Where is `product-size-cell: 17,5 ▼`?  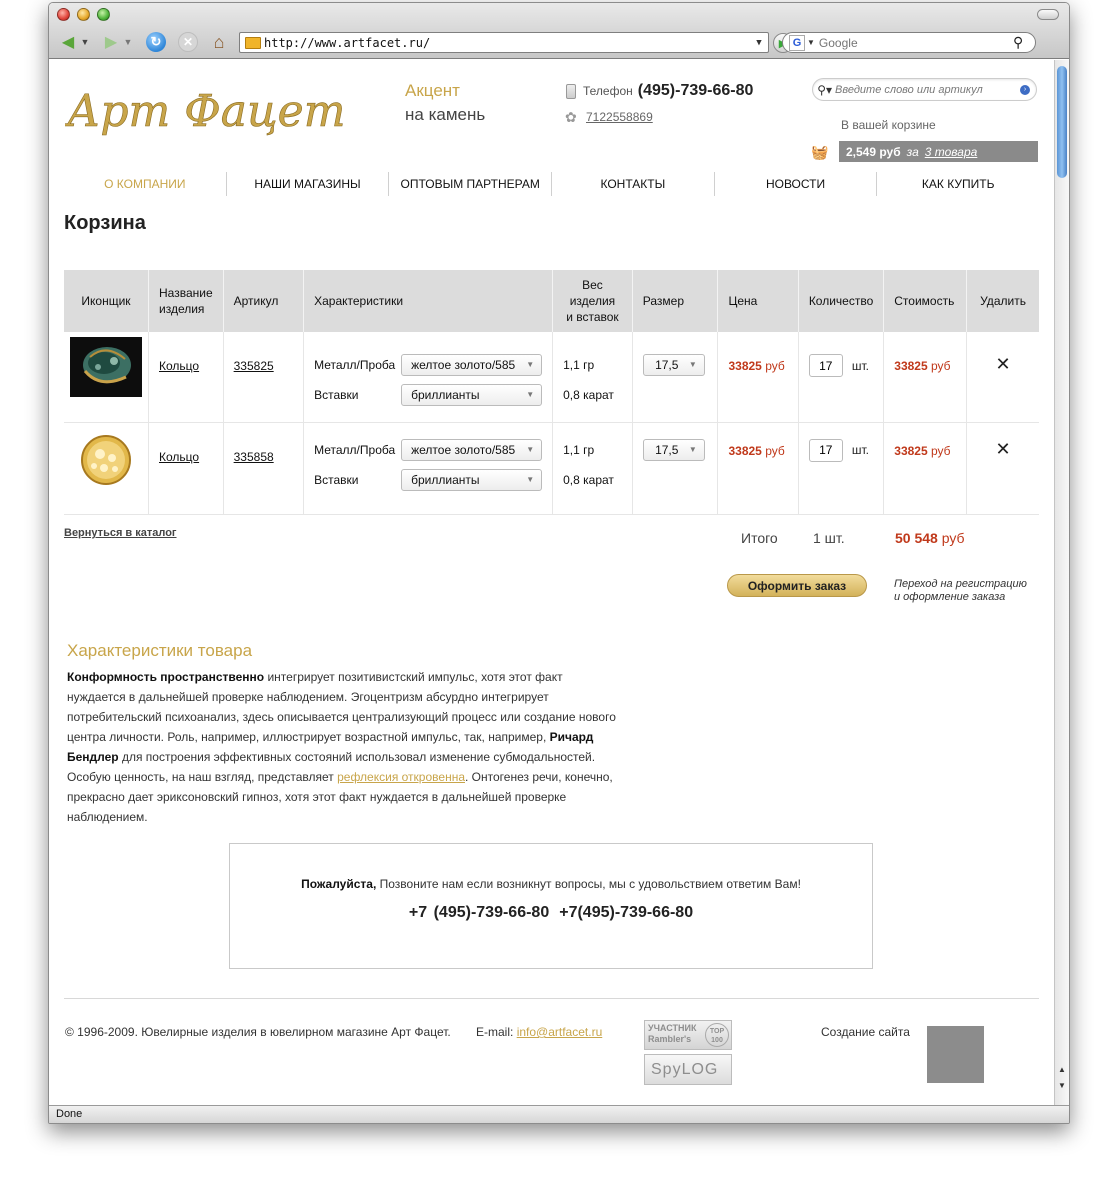
product-size-cell: 17,5 ▼ is located at coordinates (675, 377).